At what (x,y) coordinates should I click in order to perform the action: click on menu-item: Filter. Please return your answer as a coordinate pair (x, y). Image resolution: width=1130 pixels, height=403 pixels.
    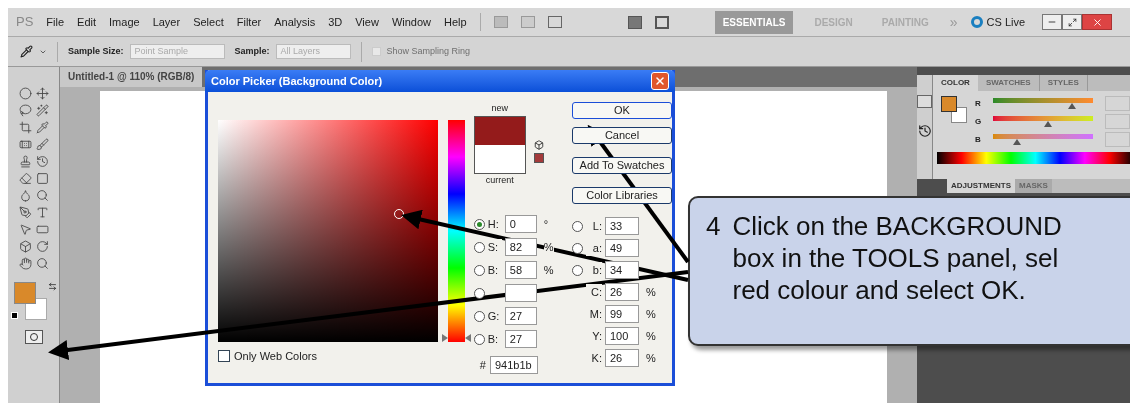
    Looking at the image, I should click on (249, 22).